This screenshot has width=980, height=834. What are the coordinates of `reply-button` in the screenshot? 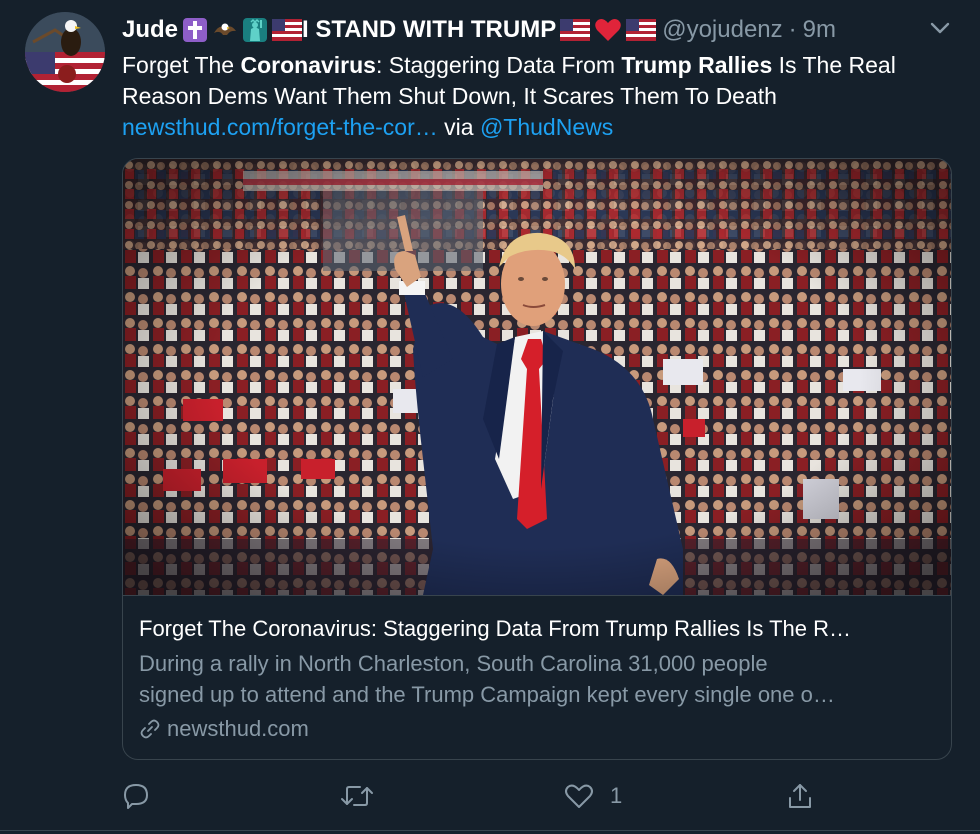 It's located at (136, 796).